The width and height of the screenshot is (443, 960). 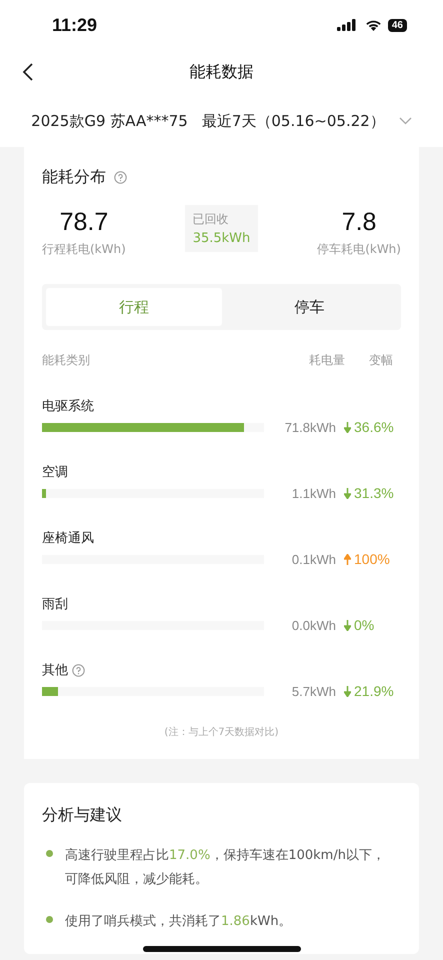 What do you see at coordinates (82, 815) in the screenshot?
I see `card-title: 分析与建议` at bounding box center [82, 815].